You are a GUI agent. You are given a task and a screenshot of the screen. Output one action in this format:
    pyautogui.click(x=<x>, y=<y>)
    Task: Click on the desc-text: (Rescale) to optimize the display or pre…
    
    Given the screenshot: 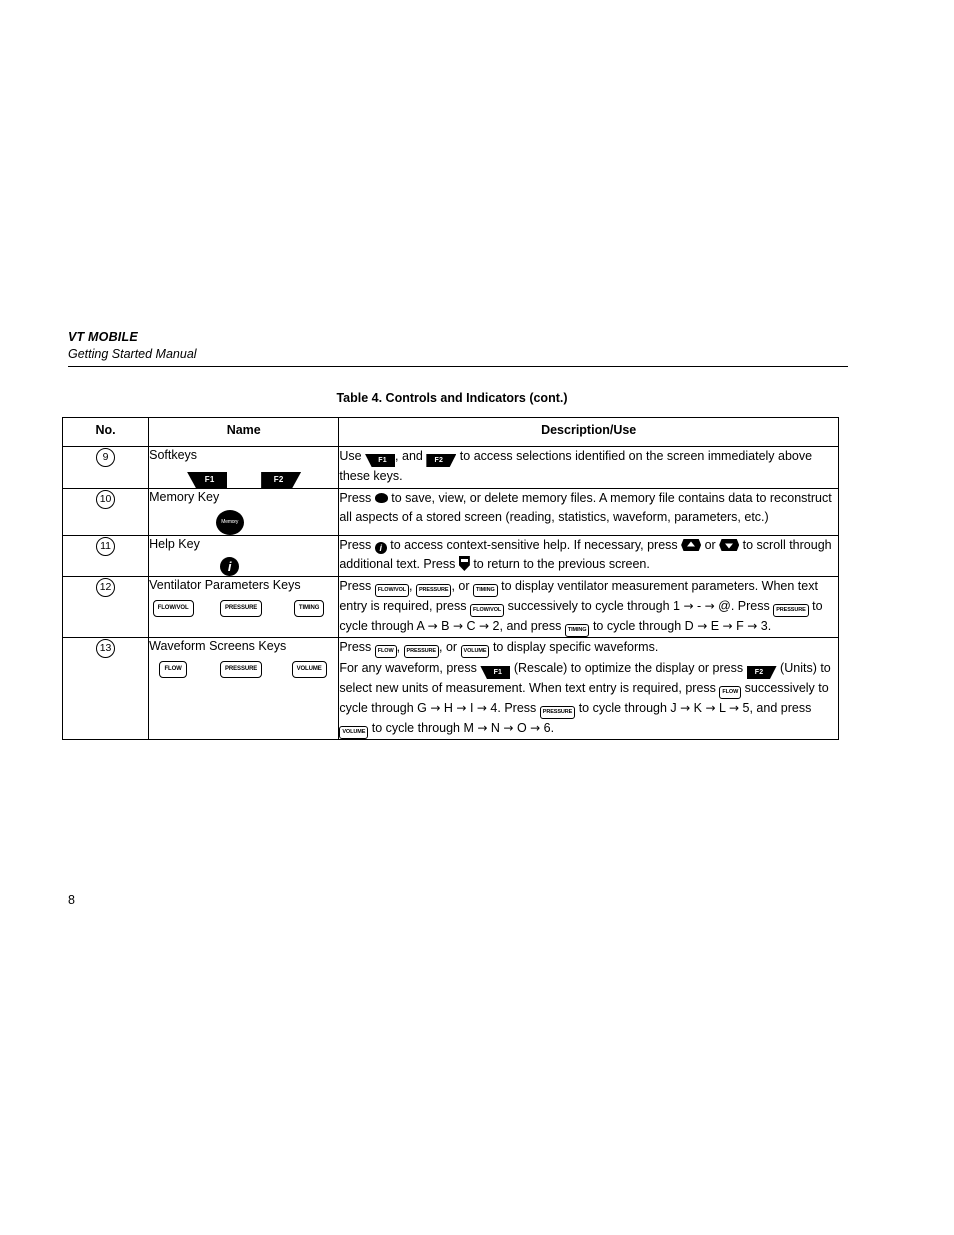 What is the action you would take?
    pyautogui.click(x=628, y=668)
    